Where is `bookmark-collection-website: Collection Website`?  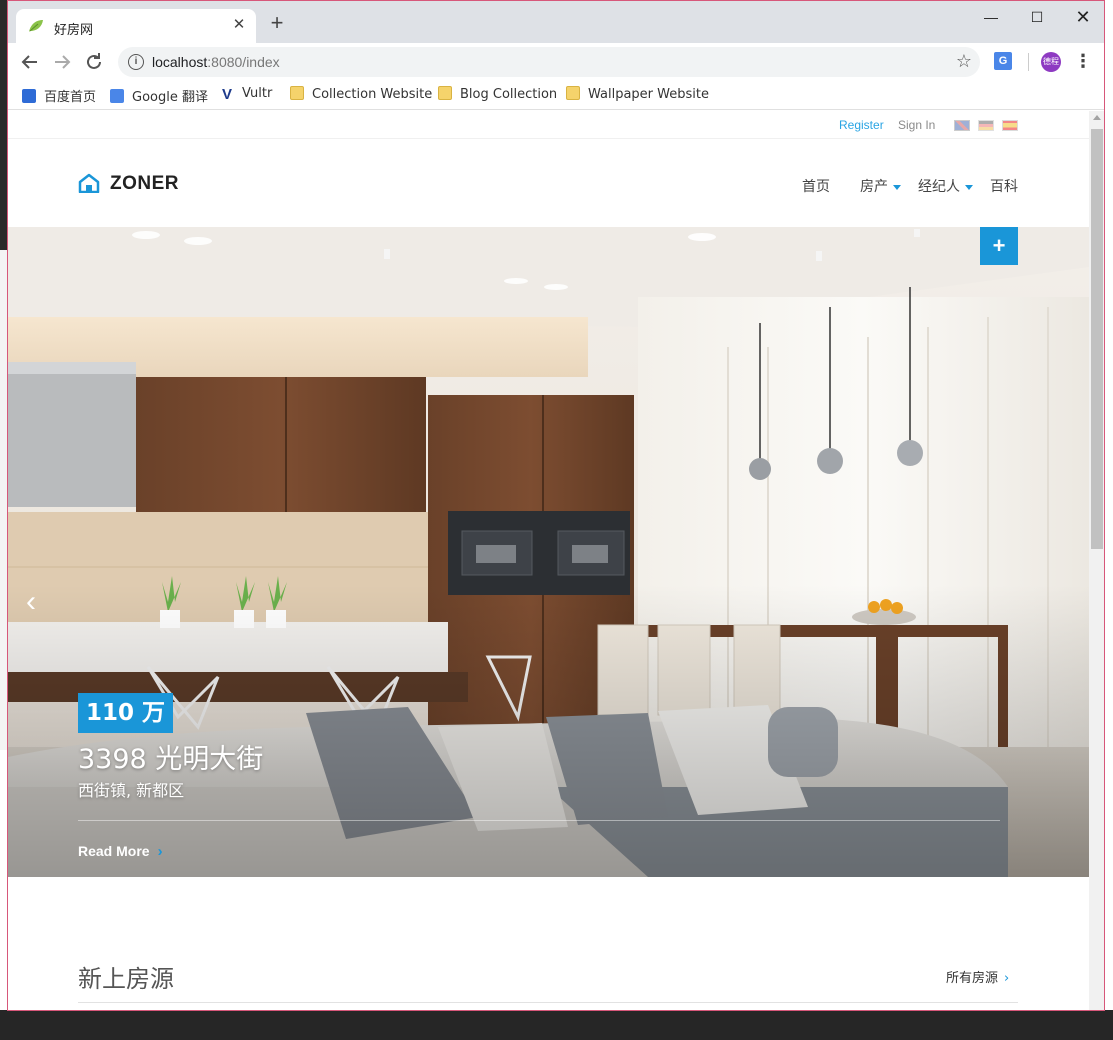
bookmark-collection-website: Collection Website is located at coordinates (361, 95).